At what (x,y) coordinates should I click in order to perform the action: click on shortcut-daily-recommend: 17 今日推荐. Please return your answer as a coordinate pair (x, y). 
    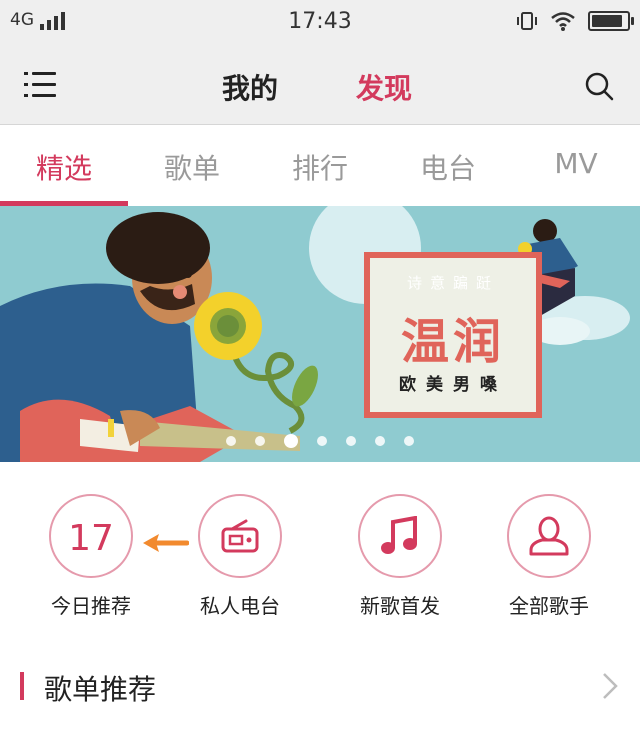
    Looking at the image, I should click on (91, 556).